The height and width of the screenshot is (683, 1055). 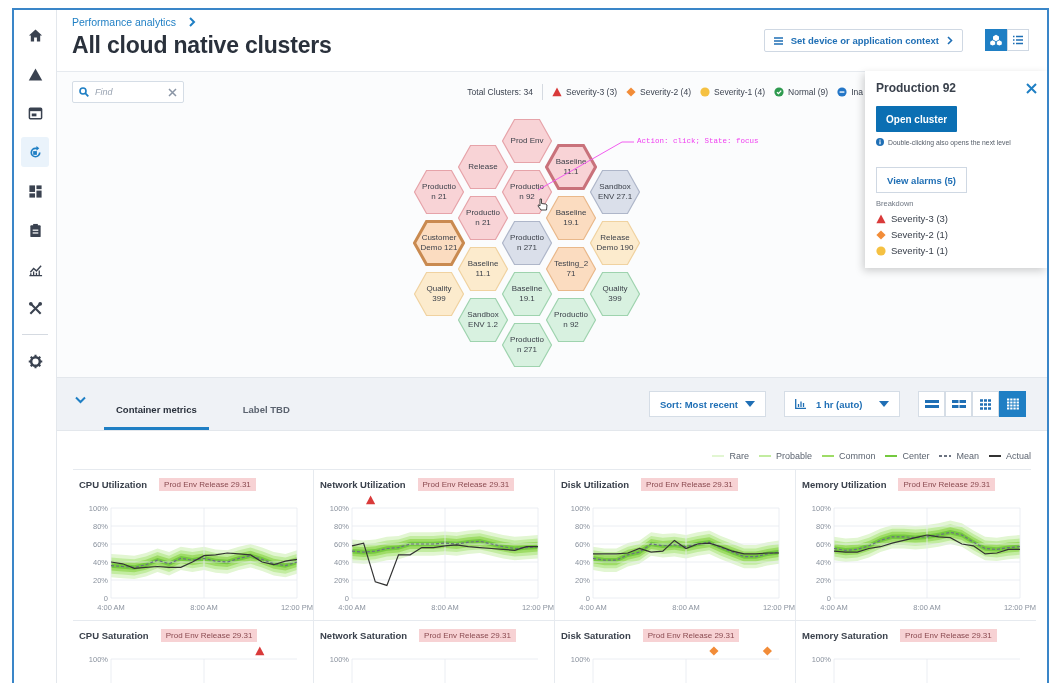 I want to click on chart-title: Memory Utilization, so click(x=844, y=484).